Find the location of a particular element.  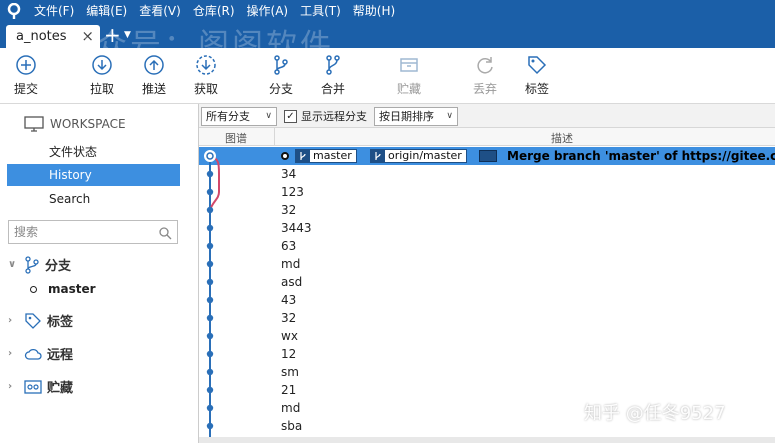

chevron-down-icon: ▼ is located at coordinates (127, 35).